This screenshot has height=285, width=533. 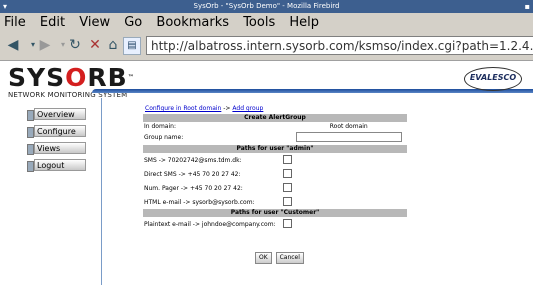 I want to click on menu-help: Help, so click(x=304, y=22).